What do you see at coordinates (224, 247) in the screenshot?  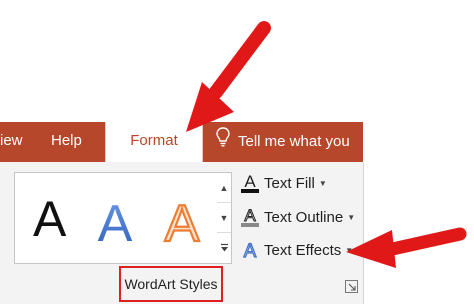 I see `gallery-more-icon` at bounding box center [224, 247].